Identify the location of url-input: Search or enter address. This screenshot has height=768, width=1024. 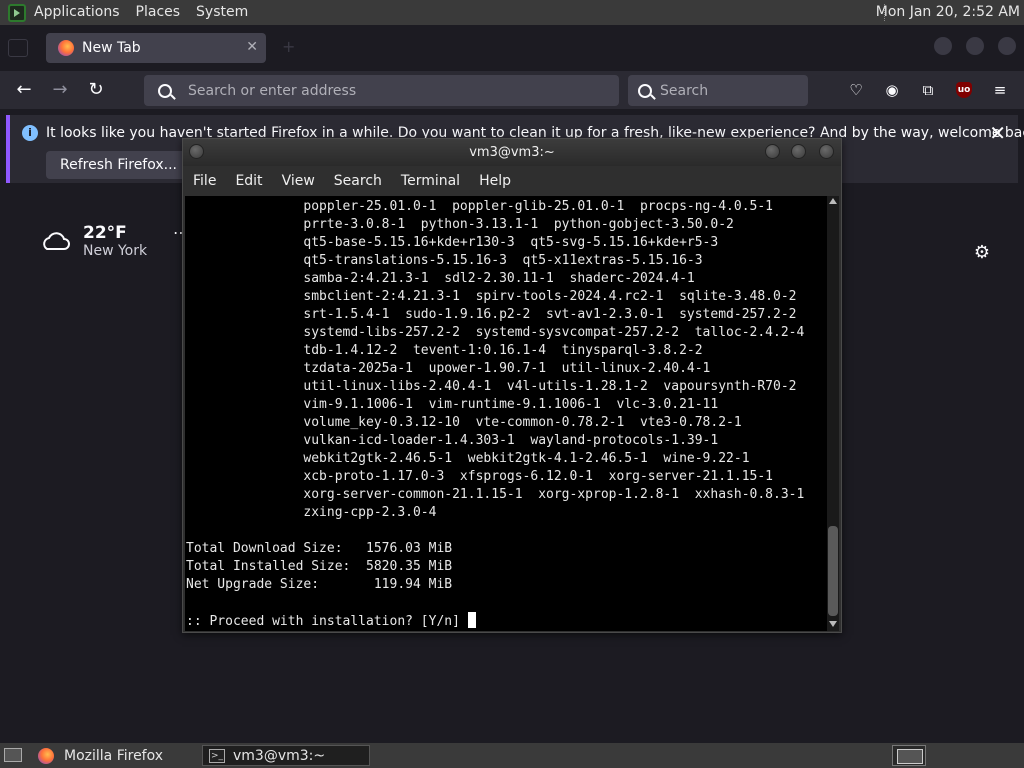
(381, 90).